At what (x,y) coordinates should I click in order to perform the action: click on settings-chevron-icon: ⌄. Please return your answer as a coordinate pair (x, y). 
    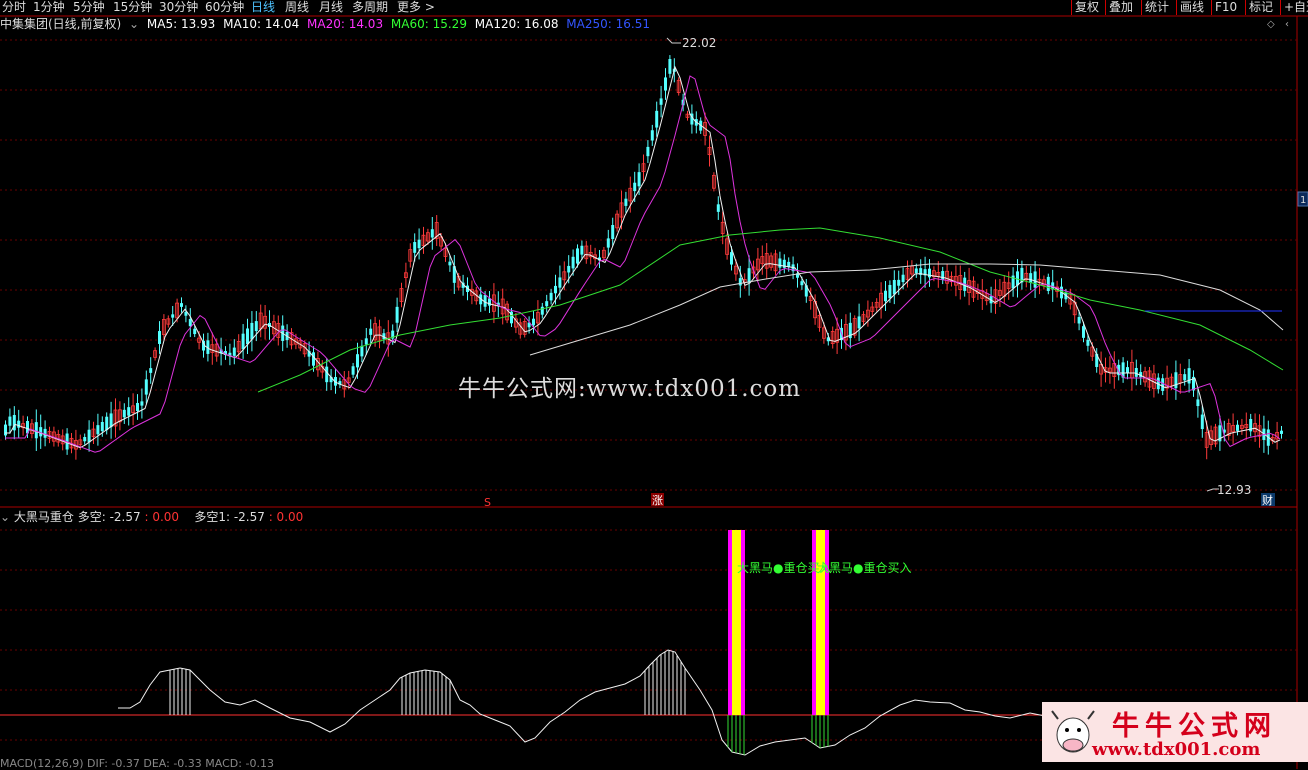
    Looking at the image, I should click on (134, 24).